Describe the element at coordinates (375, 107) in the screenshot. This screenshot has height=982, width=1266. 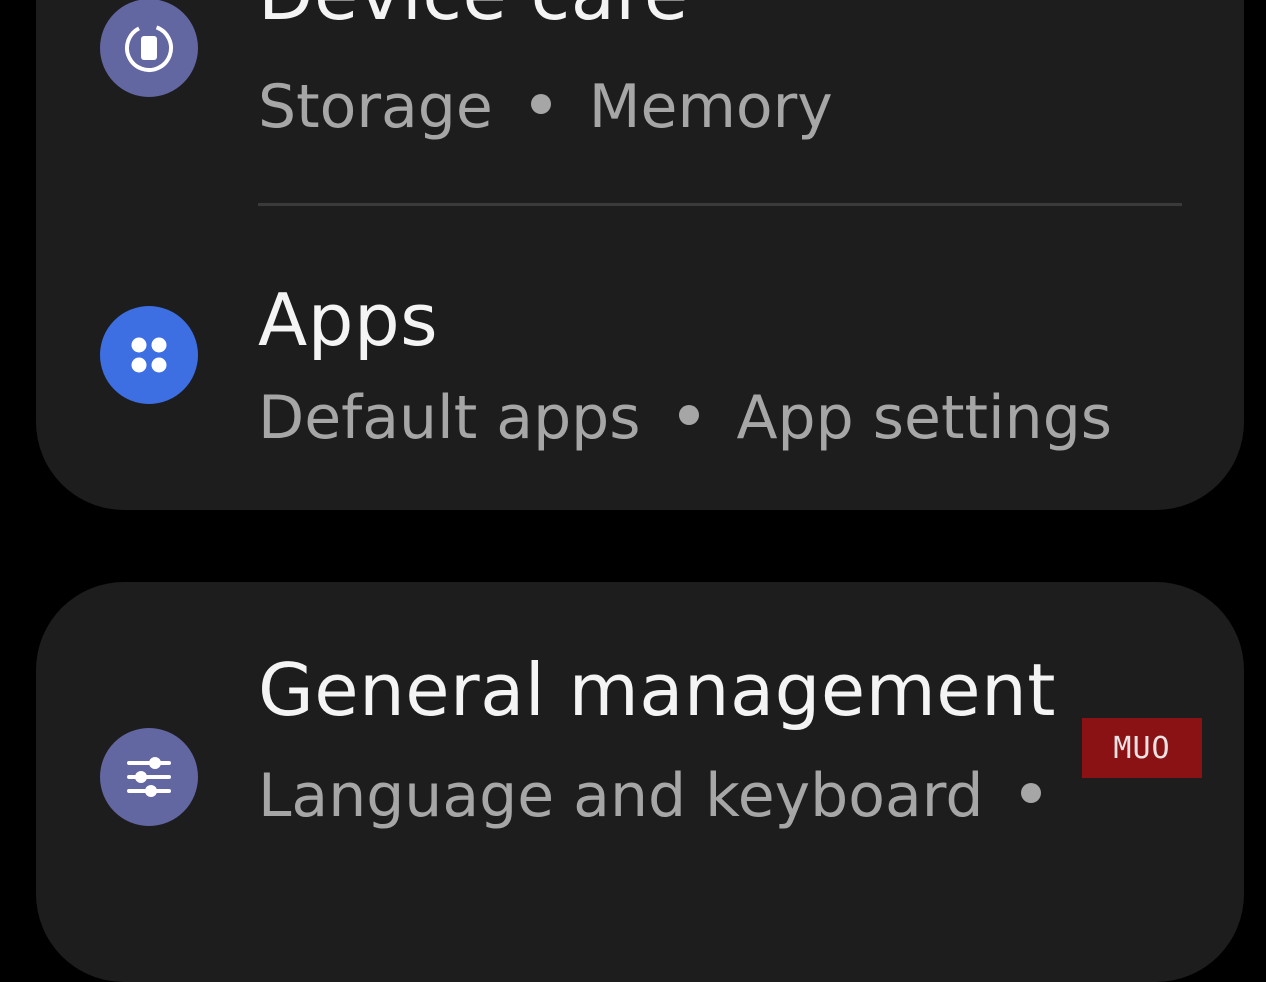
I see `subtitle-storage: Storage` at that location.